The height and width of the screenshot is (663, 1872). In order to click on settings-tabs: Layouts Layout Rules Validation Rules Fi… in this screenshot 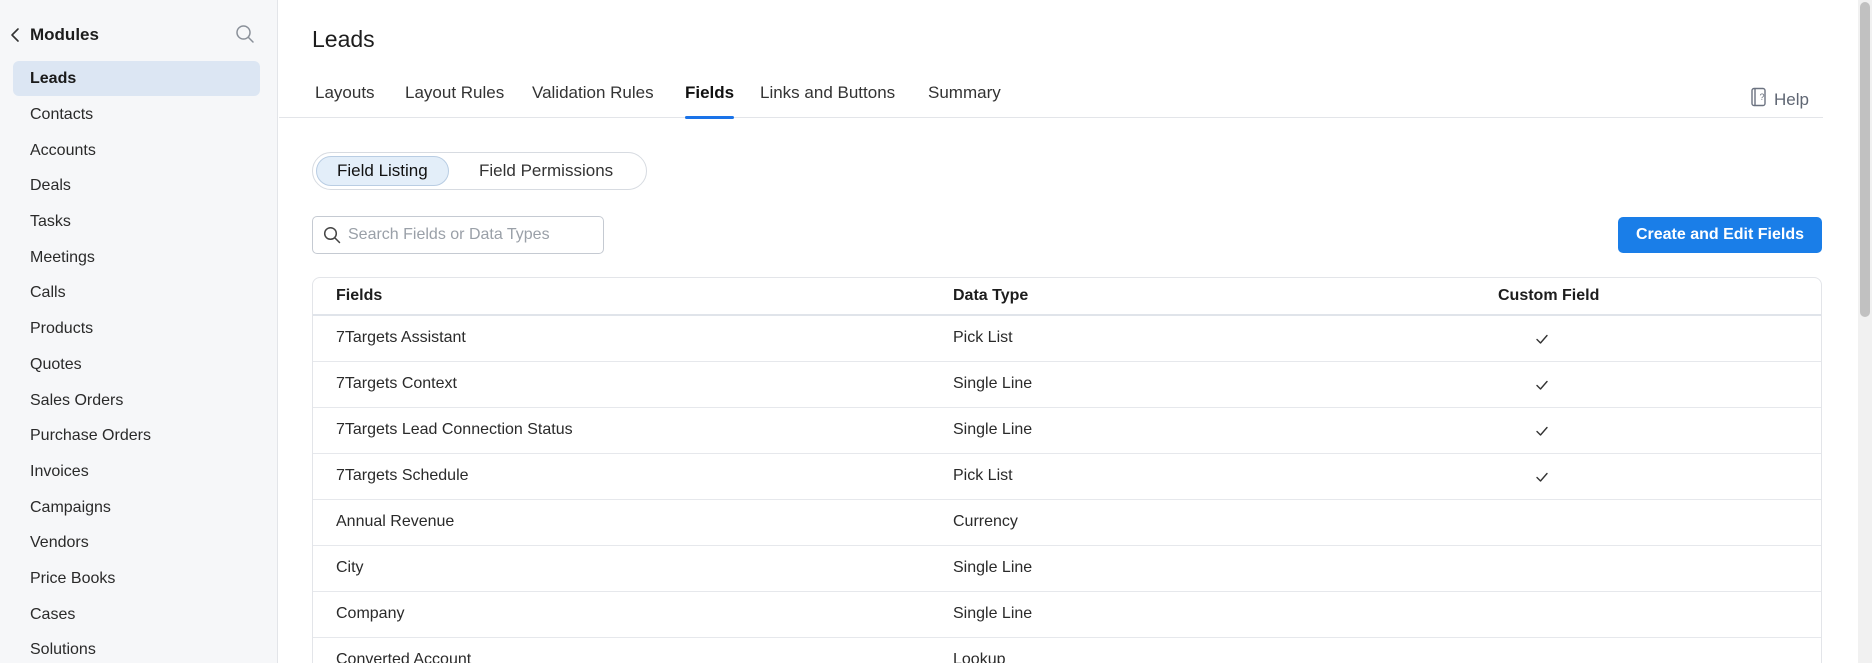, I will do `click(1051, 98)`.